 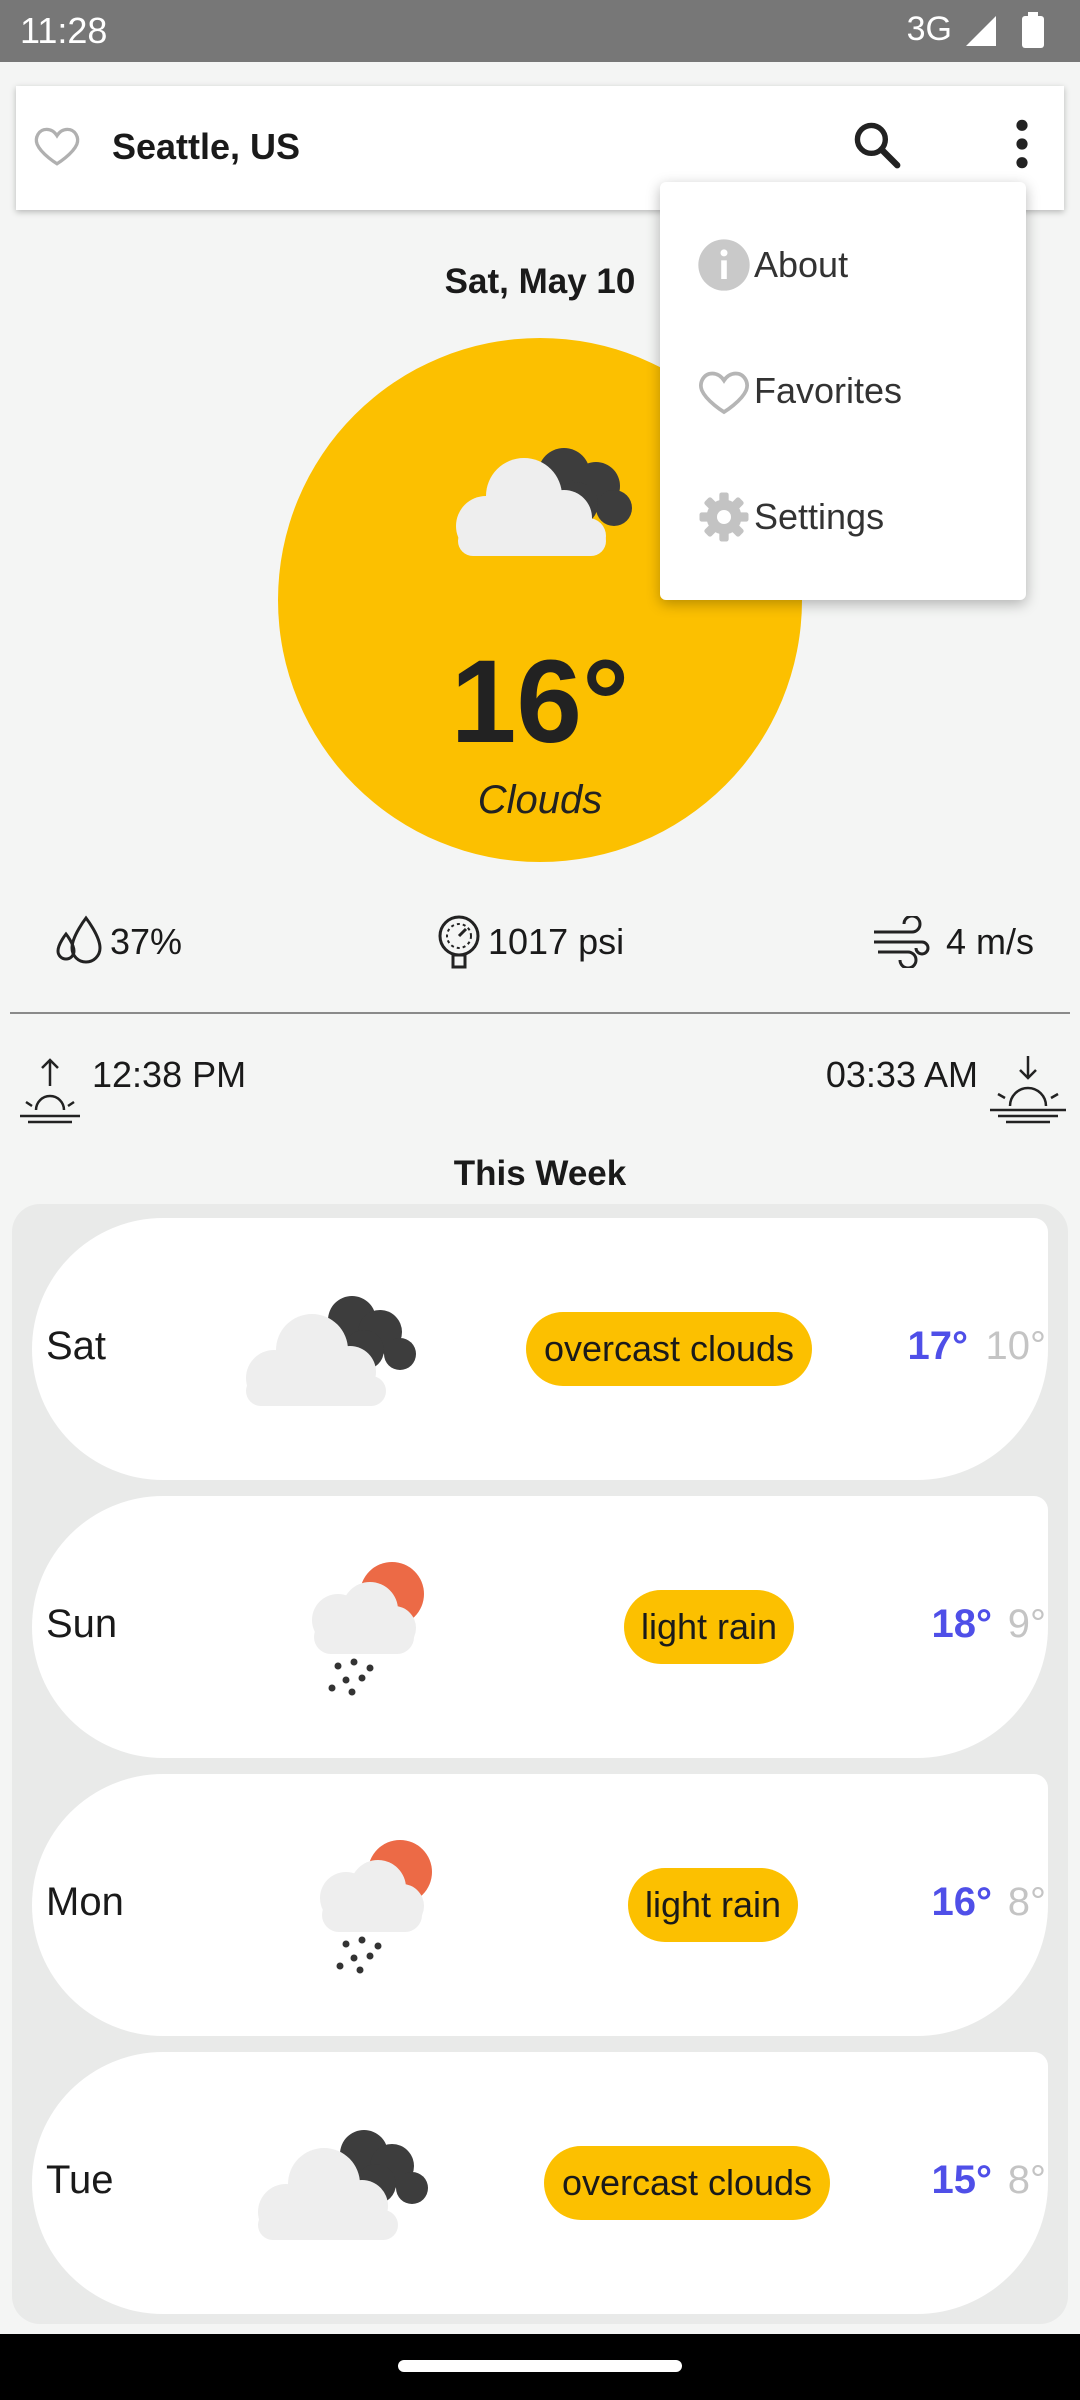 What do you see at coordinates (929, 29) in the screenshot?
I see `network-type: 3G` at bounding box center [929, 29].